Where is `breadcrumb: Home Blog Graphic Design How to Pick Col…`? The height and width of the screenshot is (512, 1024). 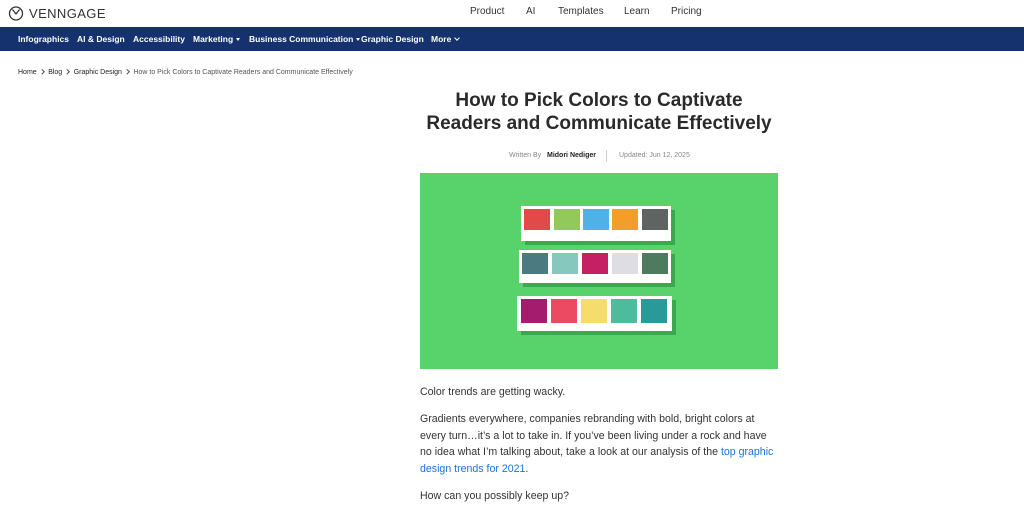
breadcrumb: Home Blog Graphic Design How to Pick Col… is located at coordinates (185, 72).